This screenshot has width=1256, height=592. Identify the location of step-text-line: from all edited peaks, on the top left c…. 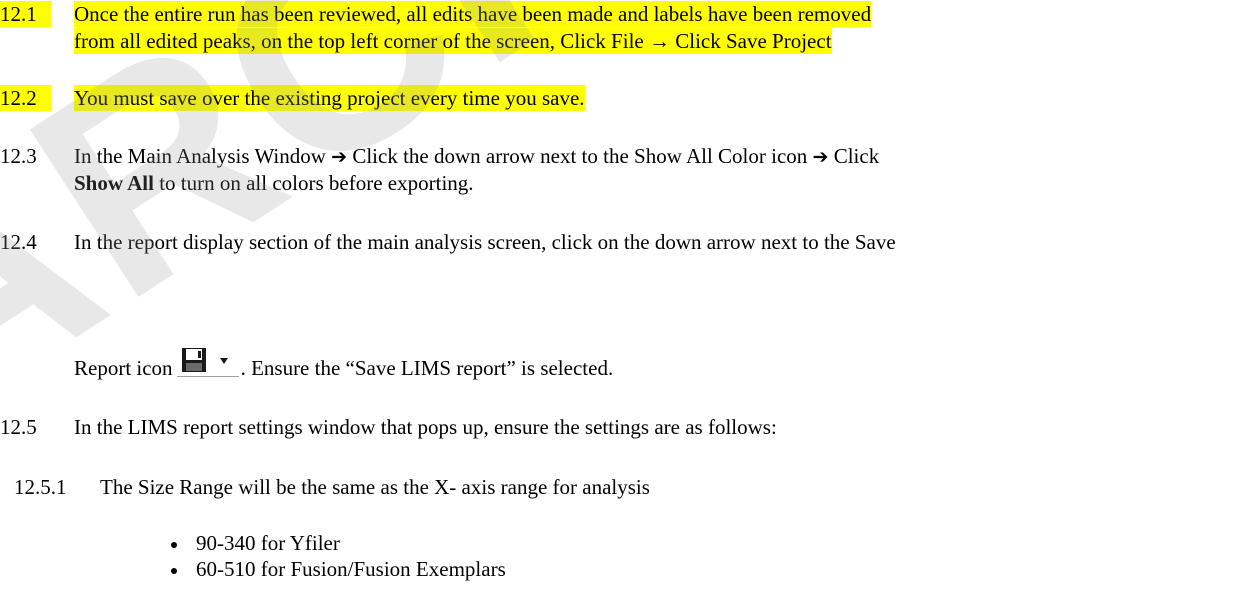
(453, 41).